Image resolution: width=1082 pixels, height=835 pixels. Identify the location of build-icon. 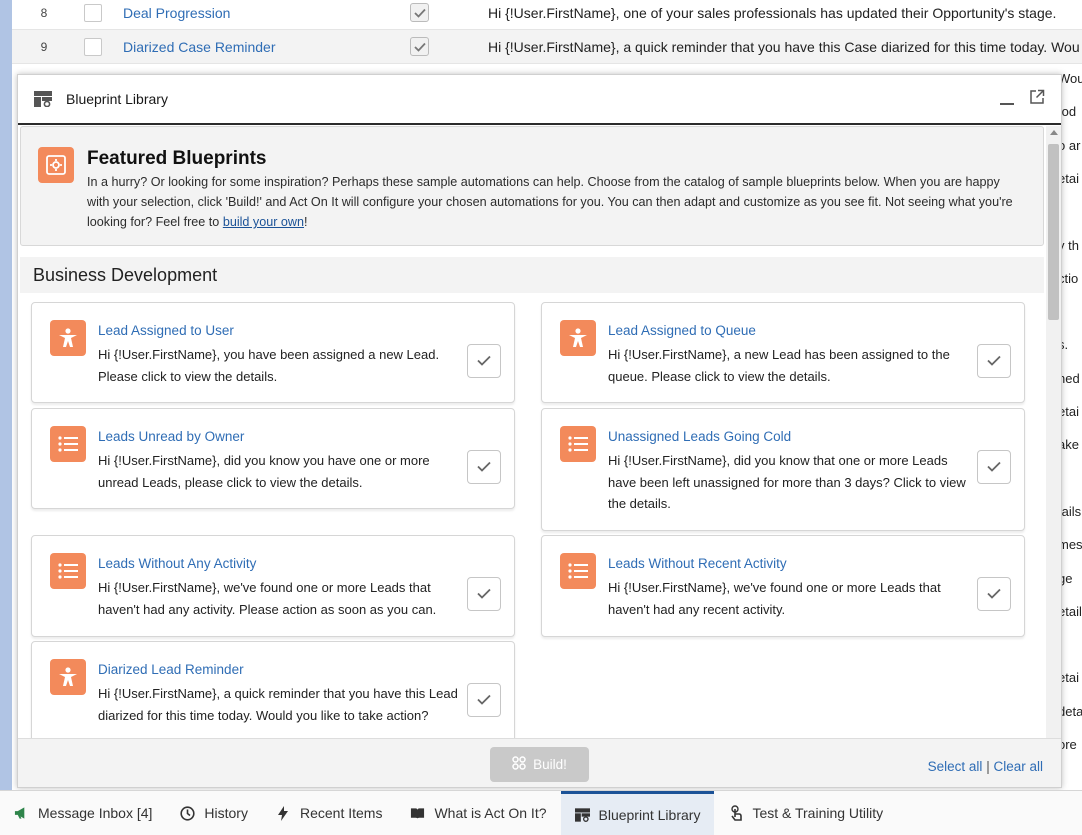
(519, 764).